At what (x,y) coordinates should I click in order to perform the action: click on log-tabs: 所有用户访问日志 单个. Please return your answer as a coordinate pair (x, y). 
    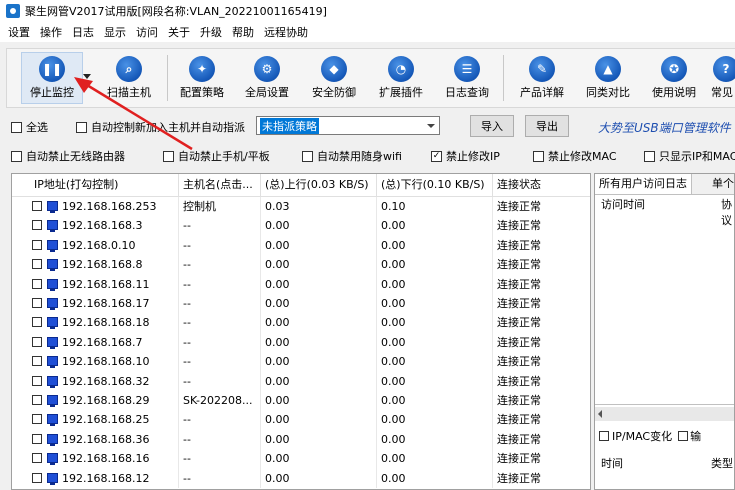
    Looking at the image, I should click on (664, 184).